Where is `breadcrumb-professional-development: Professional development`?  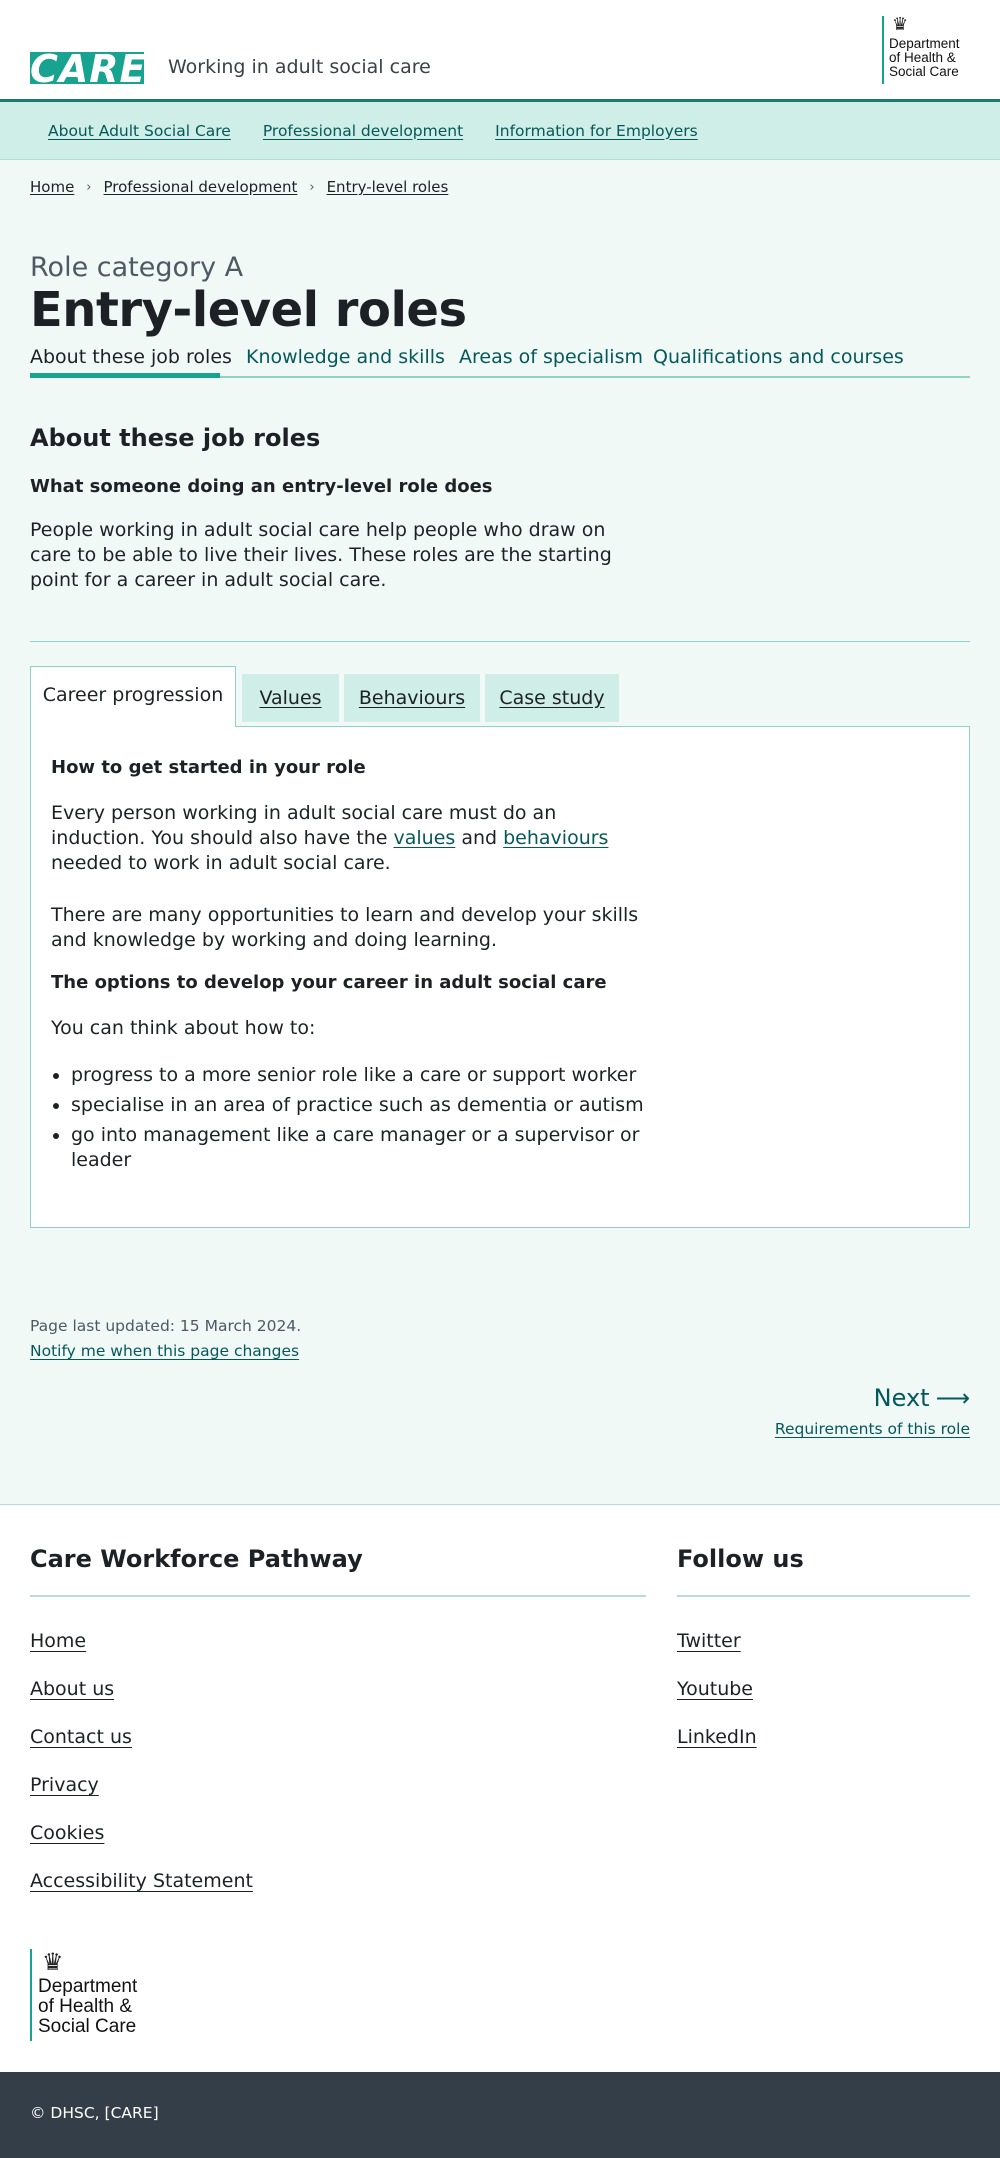 breadcrumb-professional-development: Professional development is located at coordinates (201, 187).